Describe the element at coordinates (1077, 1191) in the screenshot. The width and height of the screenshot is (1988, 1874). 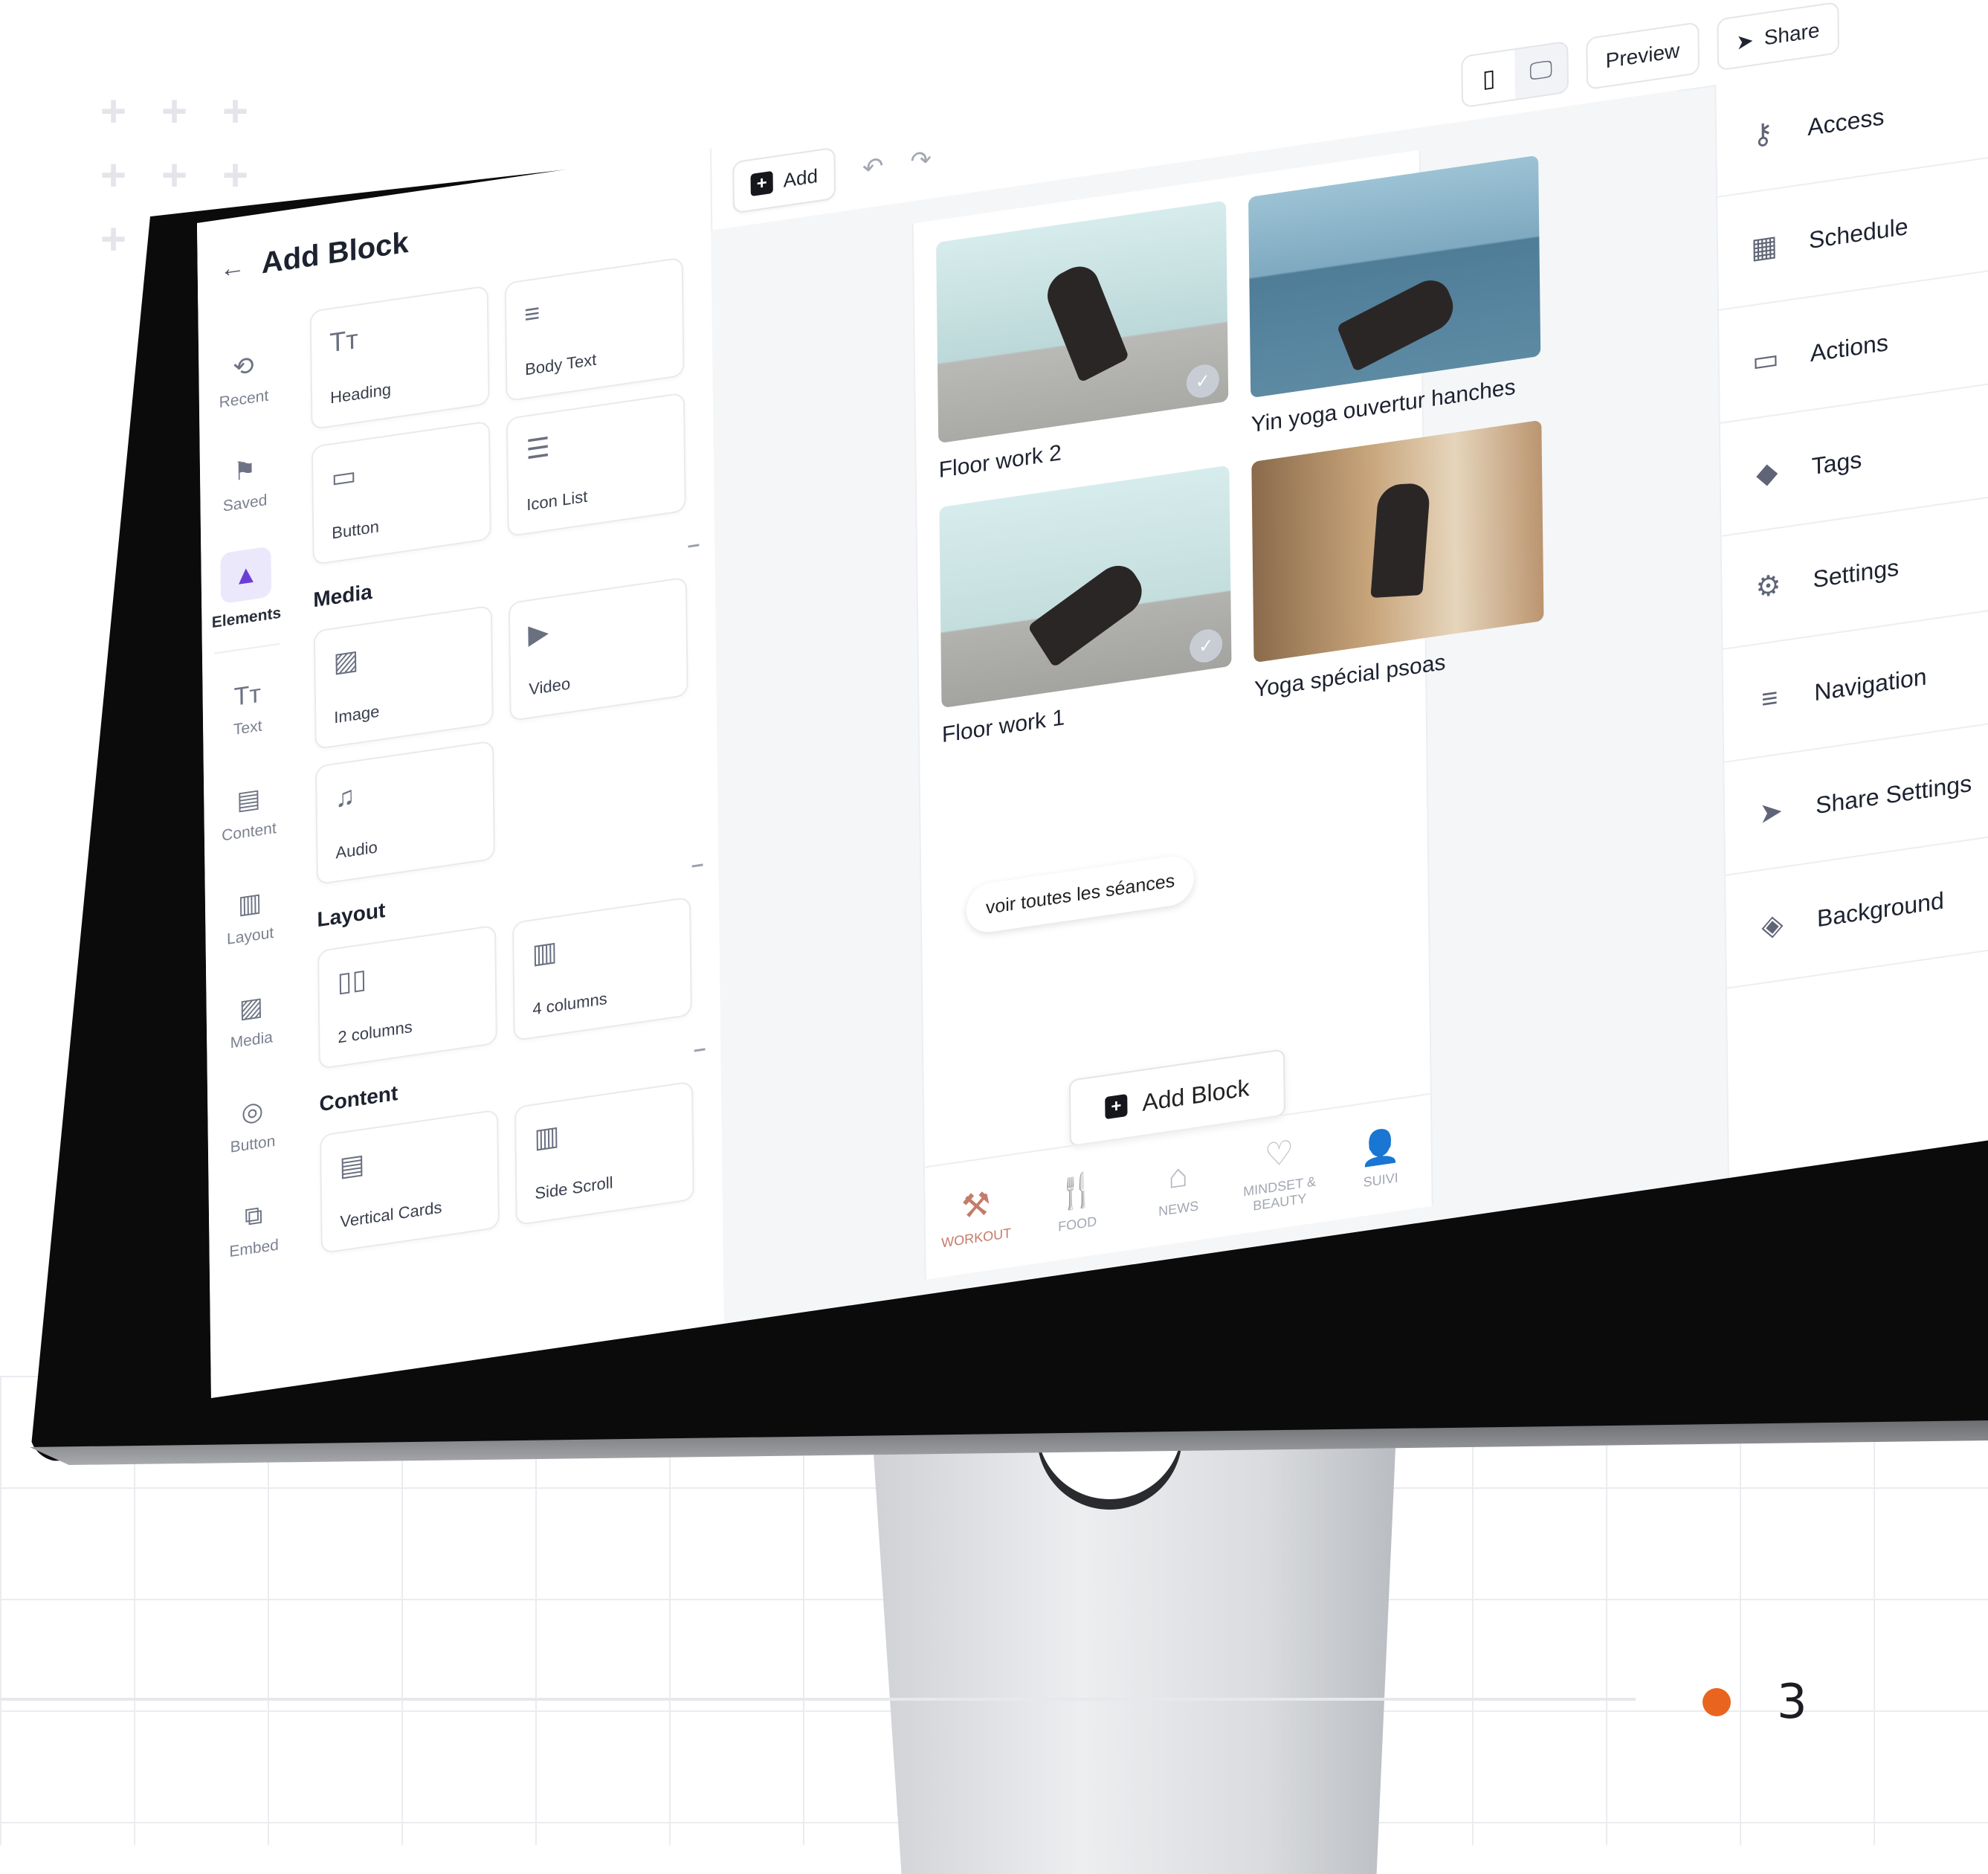
I see `fork-knife-icon: 🍴` at that location.